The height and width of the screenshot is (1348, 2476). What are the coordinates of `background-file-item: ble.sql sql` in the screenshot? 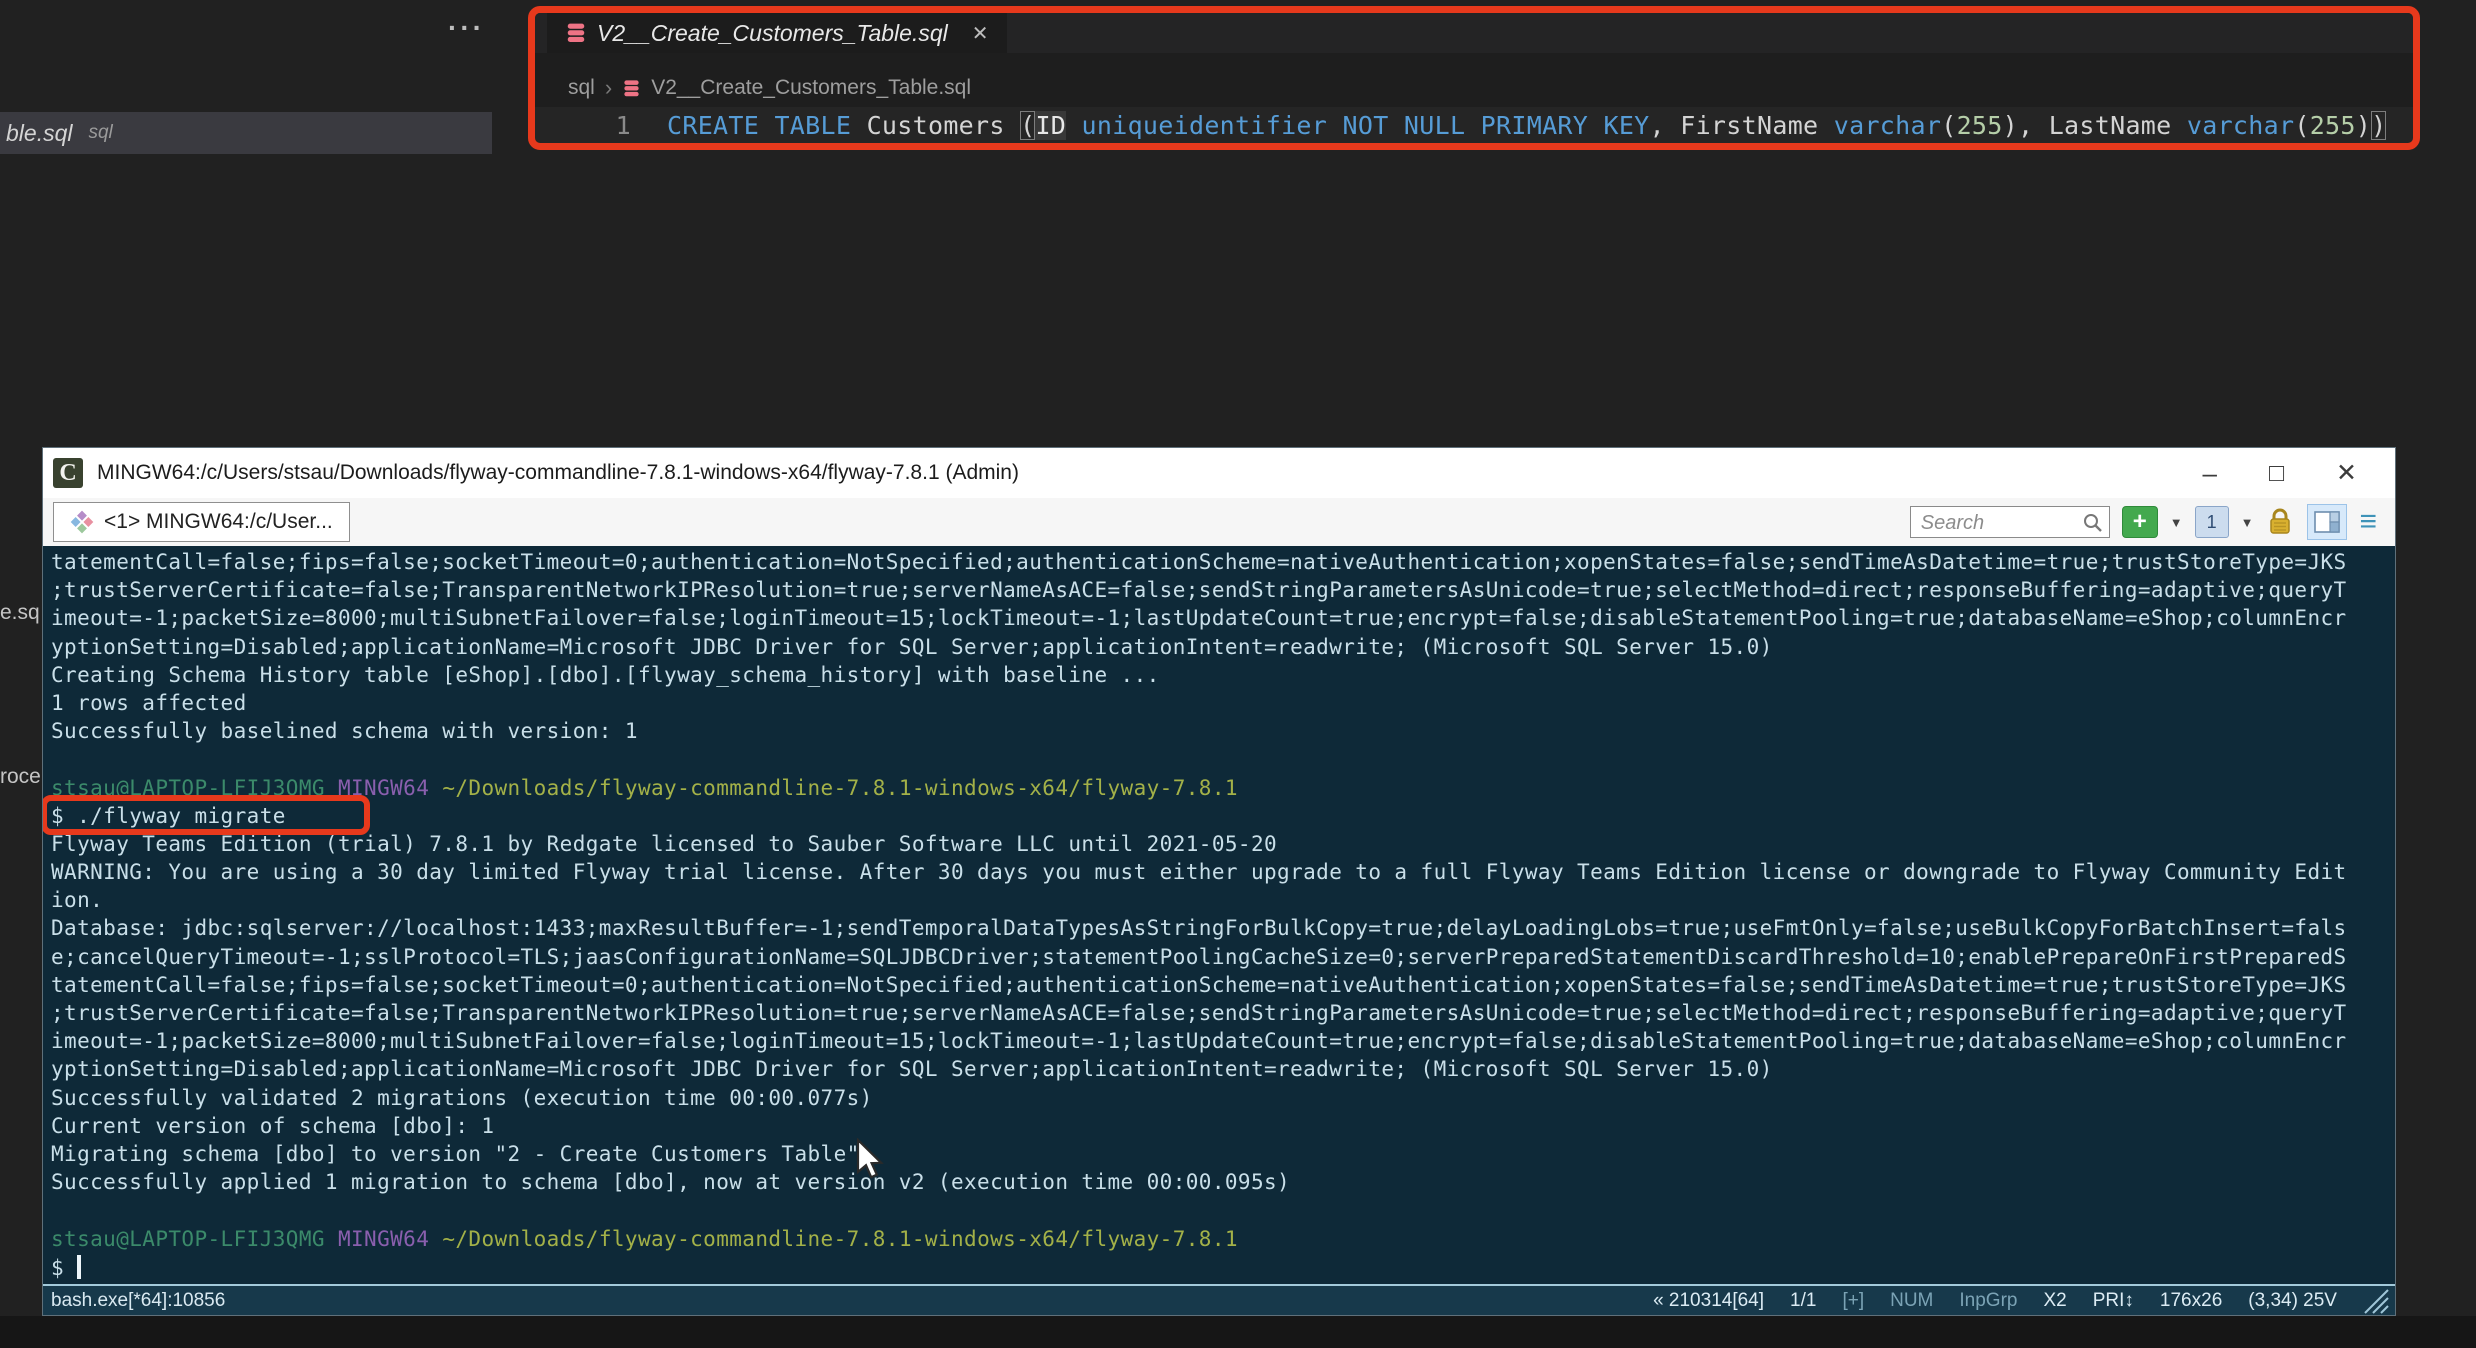 It's located at (246, 133).